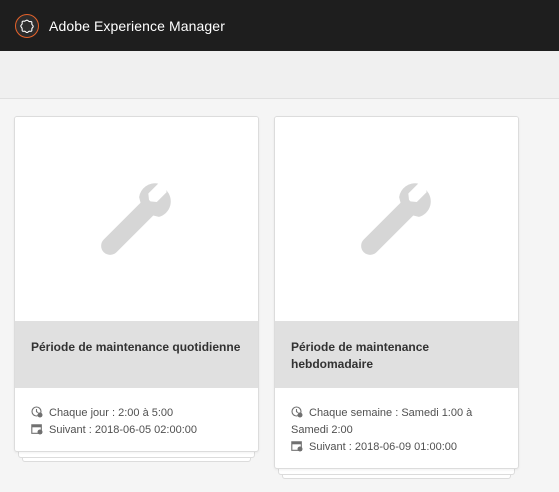 This screenshot has width=559, height=492. I want to click on card-title: Période de maintenance quotidienne, so click(136, 347).